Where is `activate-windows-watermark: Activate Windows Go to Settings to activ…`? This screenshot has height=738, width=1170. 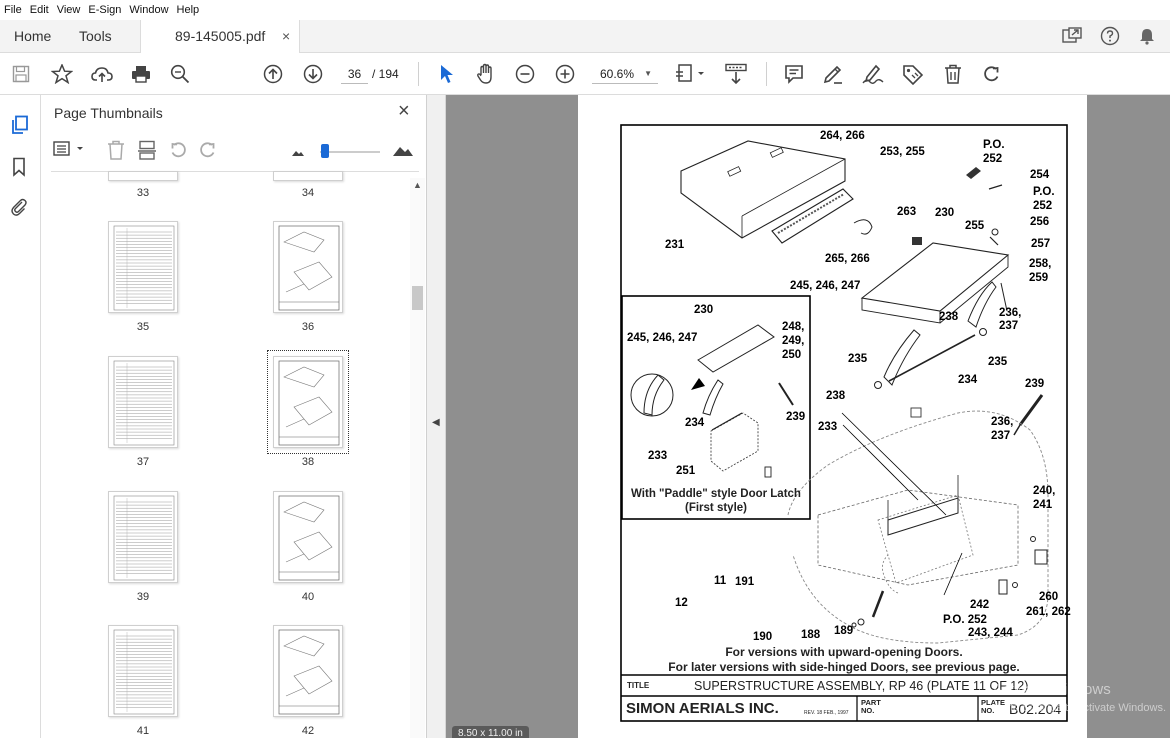
activate-windows-watermark: Activate Windows Go to Settings to activ… is located at coordinates (1079, 699).